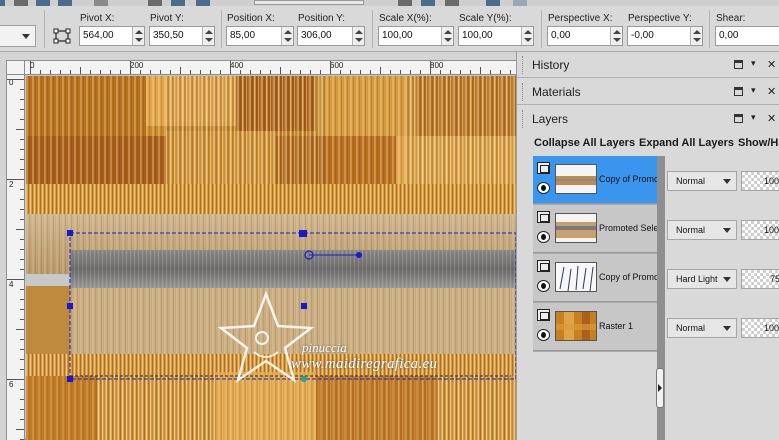 The height and width of the screenshot is (440, 779). What do you see at coordinates (527, 36) in the screenshot?
I see `scale-y-spinner` at bounding box center [527, 36].